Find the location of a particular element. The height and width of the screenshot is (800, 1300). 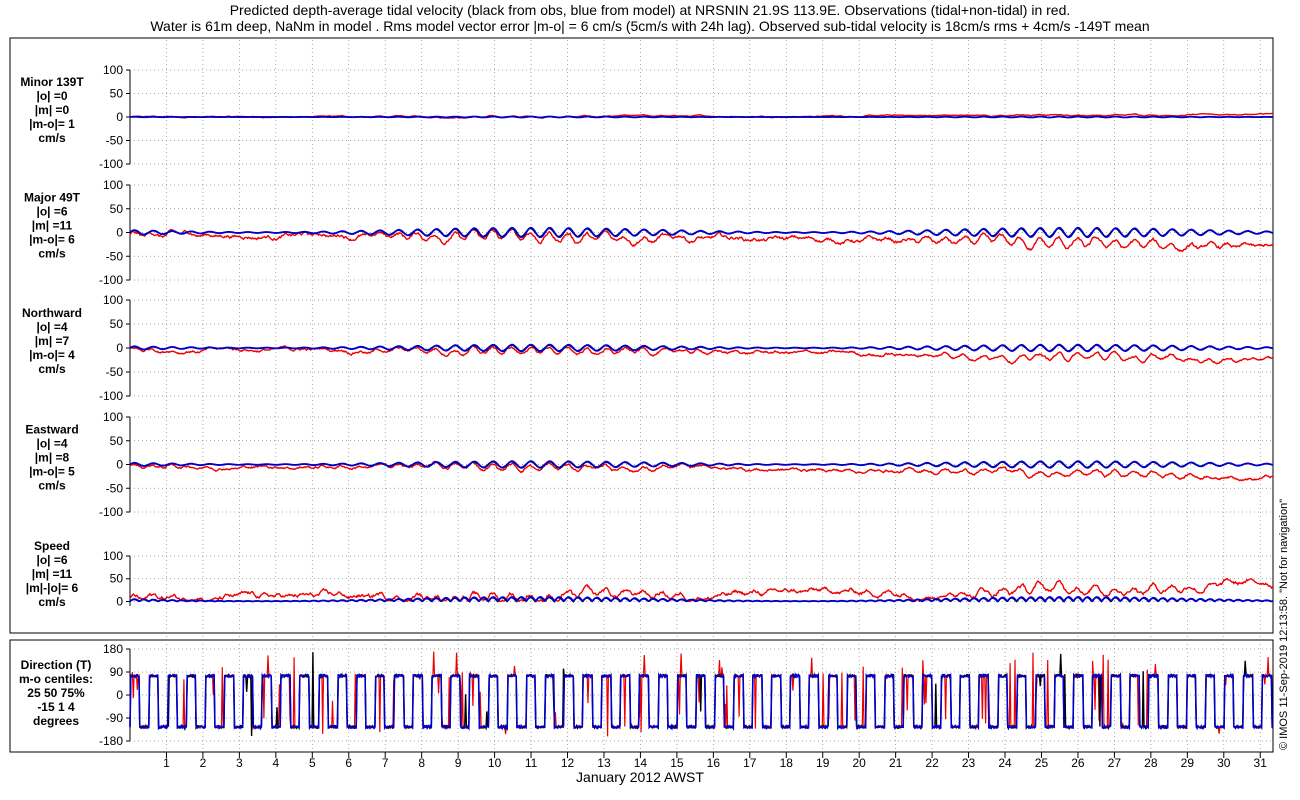

x-axis-label: January 2012 AWST is located at coordinates (640, 777).